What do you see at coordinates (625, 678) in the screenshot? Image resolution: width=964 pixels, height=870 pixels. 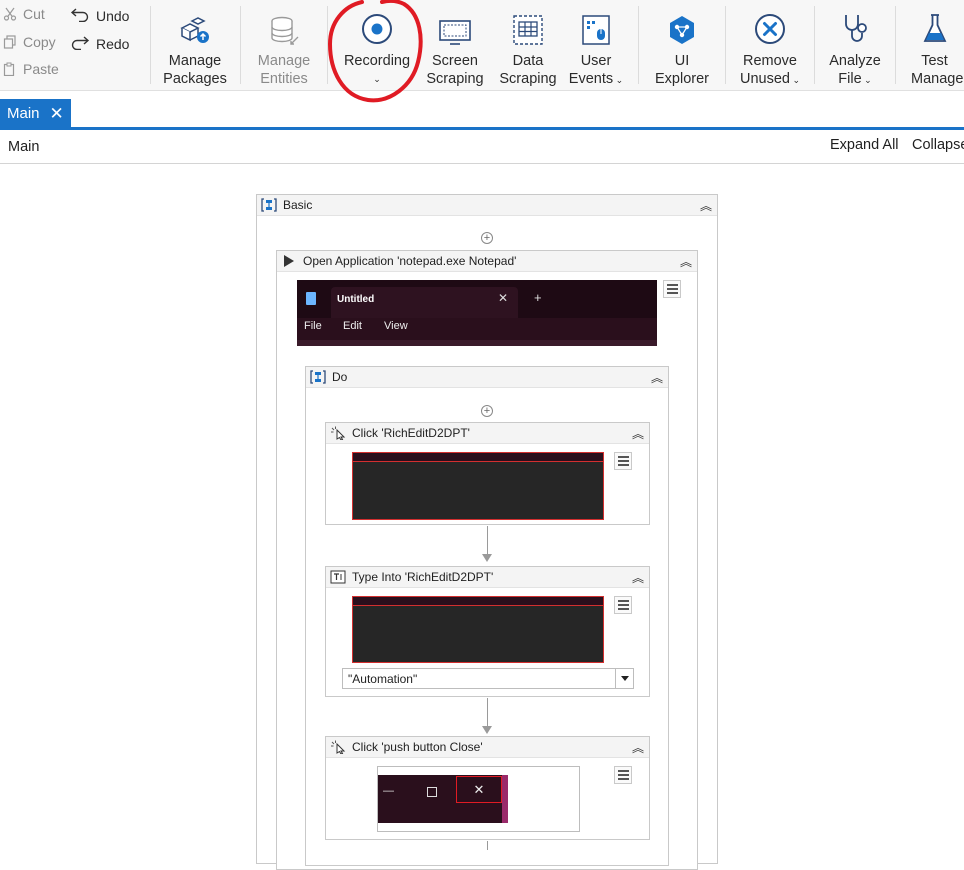 I see `text-dropdown-button` at bounding box center [625, 678].